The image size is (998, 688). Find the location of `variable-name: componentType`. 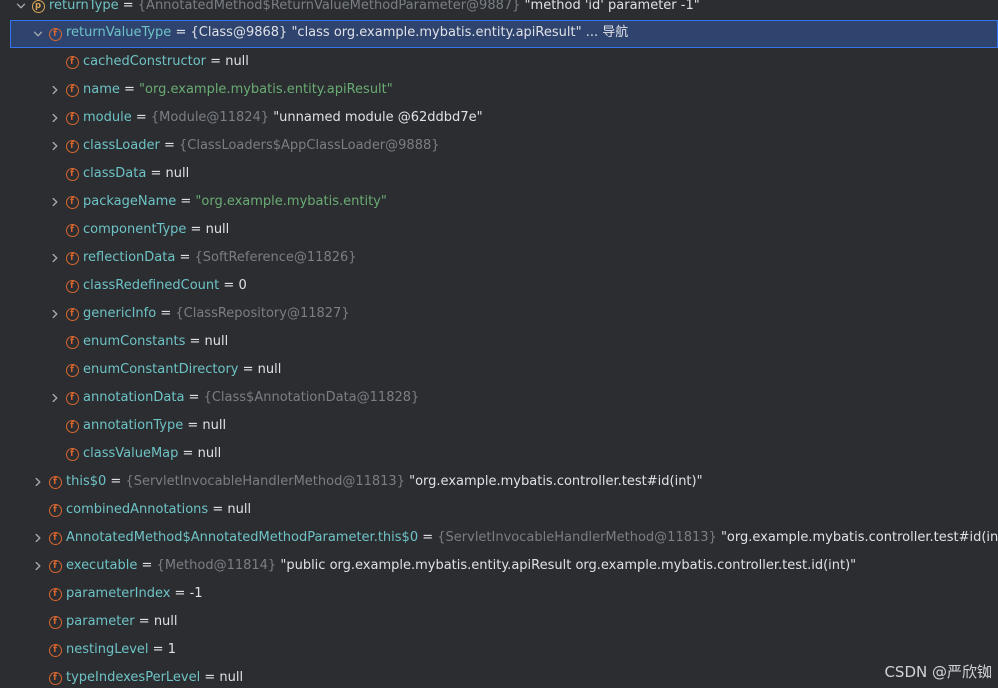

variable-name: componentType is located at coordinates (135, 229).